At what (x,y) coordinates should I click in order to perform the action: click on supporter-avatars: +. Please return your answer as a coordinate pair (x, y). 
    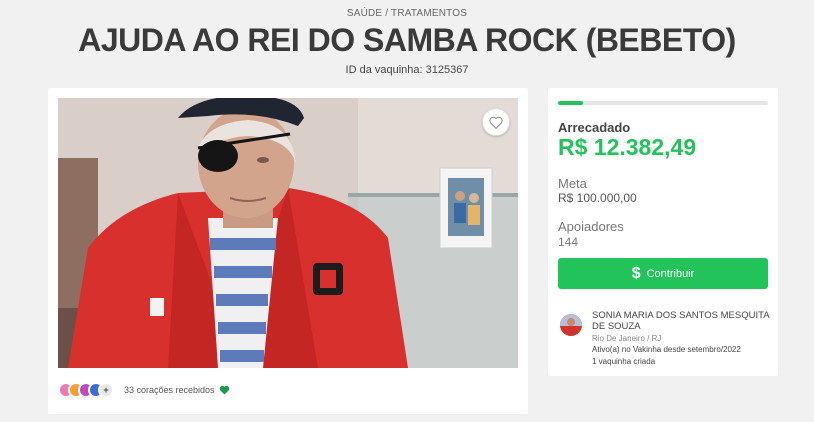
    Looking at the image, I should click on (86, 390).